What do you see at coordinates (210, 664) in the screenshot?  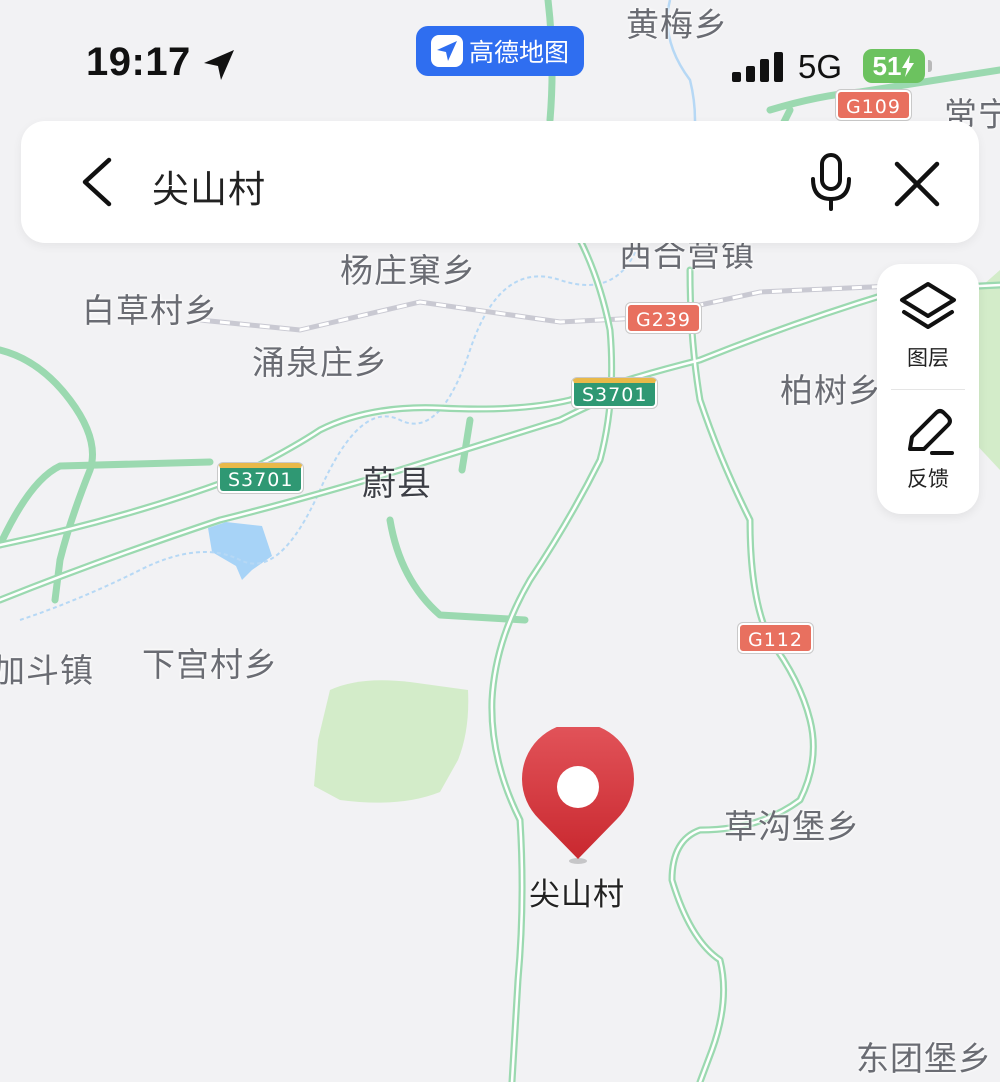 I see `place-label: 下宫村乡` at bounding box center [210, 664].